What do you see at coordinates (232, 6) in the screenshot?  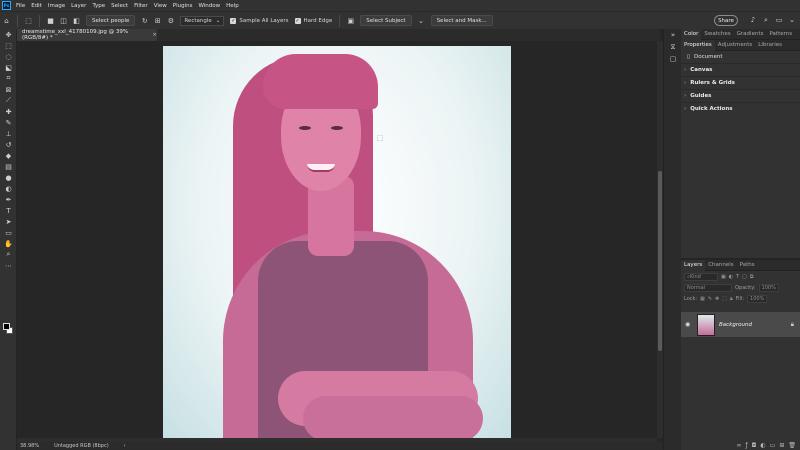 I see `menu-help: Help` at bounding box center [232, 6].